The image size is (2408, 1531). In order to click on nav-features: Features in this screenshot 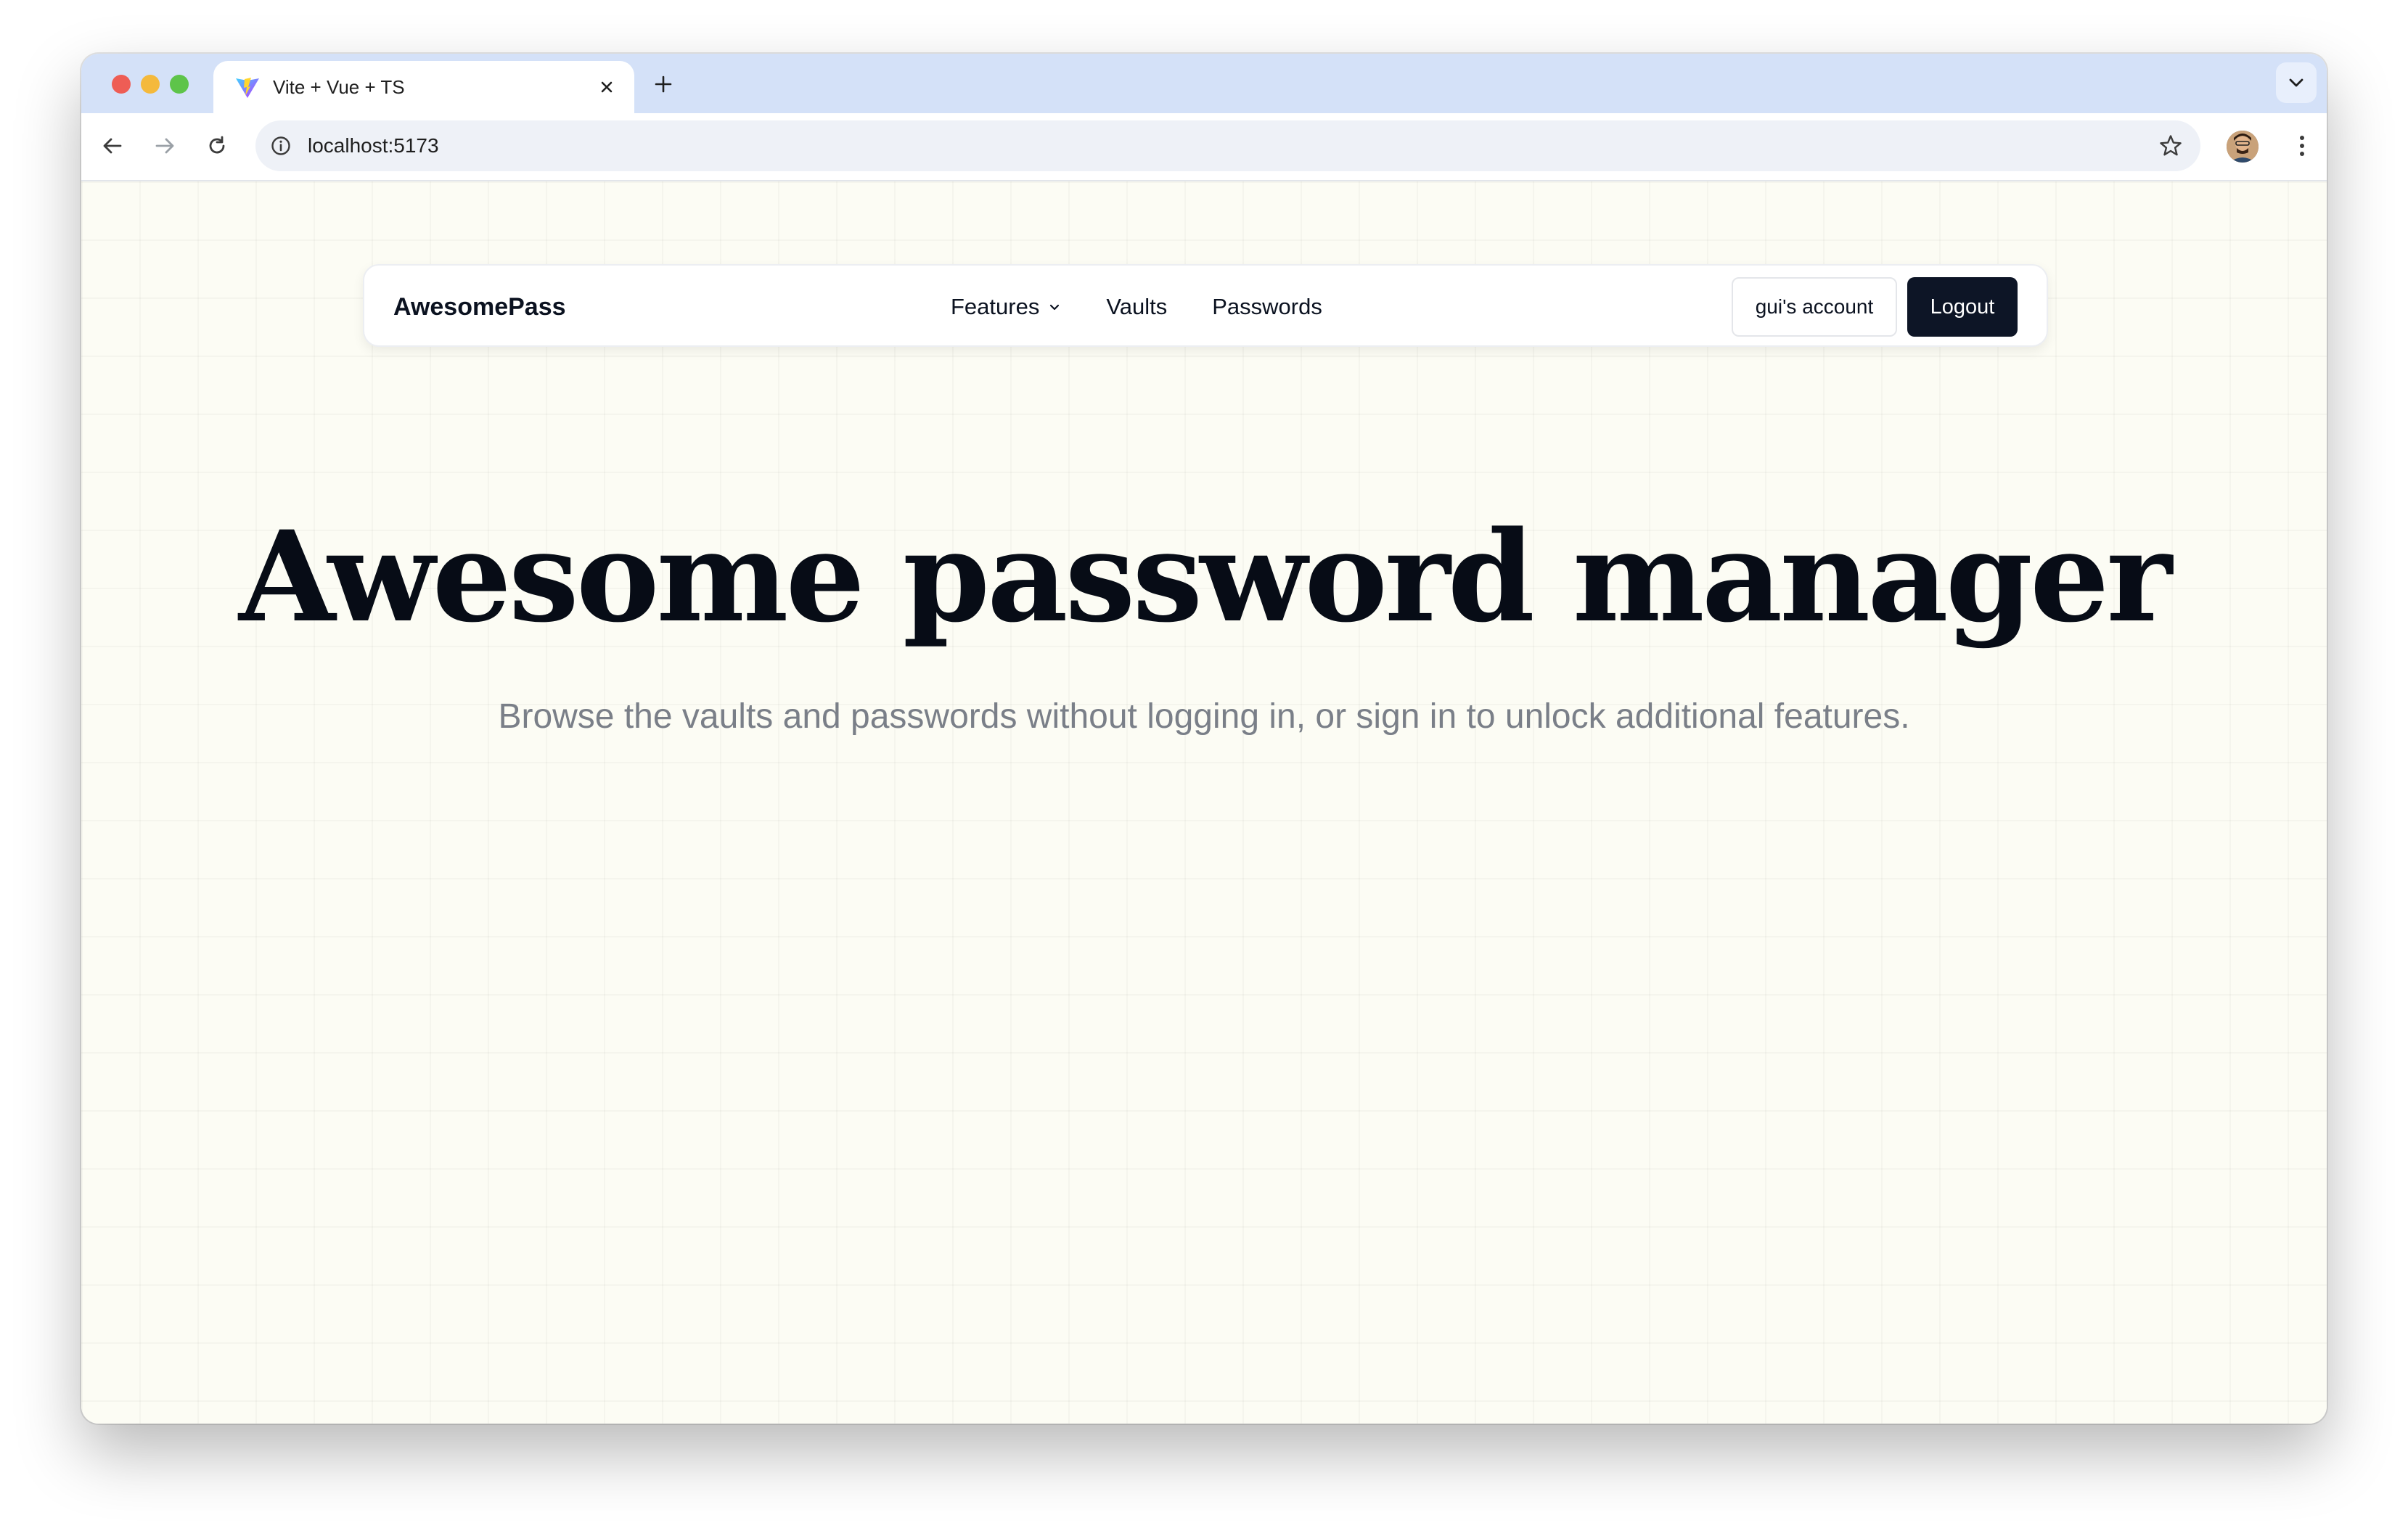, I will do `click(1006, 307)`.